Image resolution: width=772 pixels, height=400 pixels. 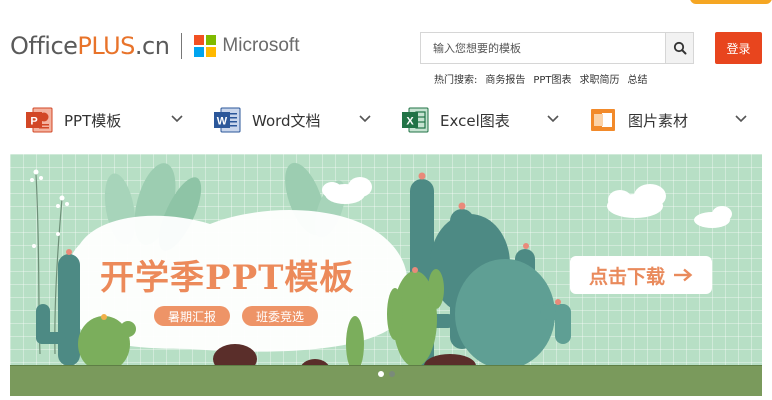 What do you see at coordinates (90, 46) in the screenshot?
I see `logo-text: OfficePLUS.cn` at bounding box center [90, 46].